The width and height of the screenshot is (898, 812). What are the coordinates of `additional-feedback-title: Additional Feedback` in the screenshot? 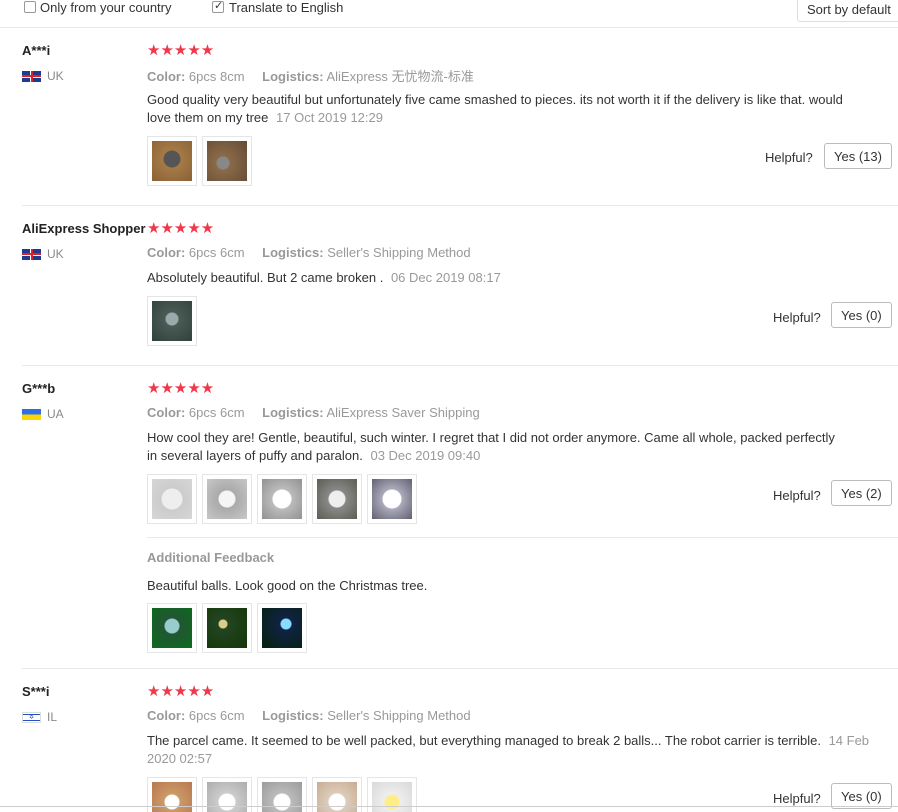 It's located at (211, 557).